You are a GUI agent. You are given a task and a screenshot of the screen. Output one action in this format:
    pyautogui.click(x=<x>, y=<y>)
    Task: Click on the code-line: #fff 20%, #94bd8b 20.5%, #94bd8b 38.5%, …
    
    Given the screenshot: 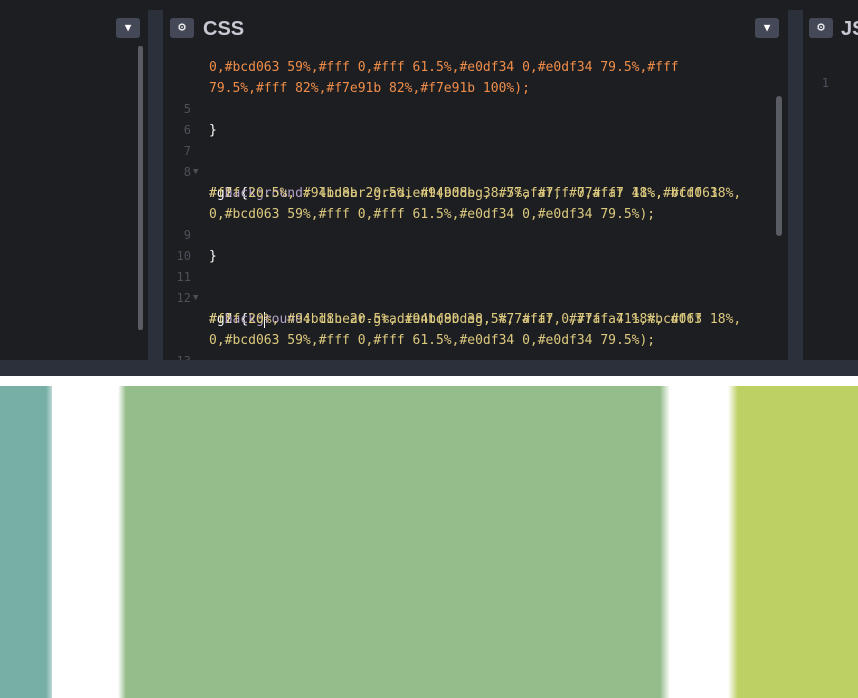 What is the action you would take?
    pyautogui.click(x=432, y=308)
    